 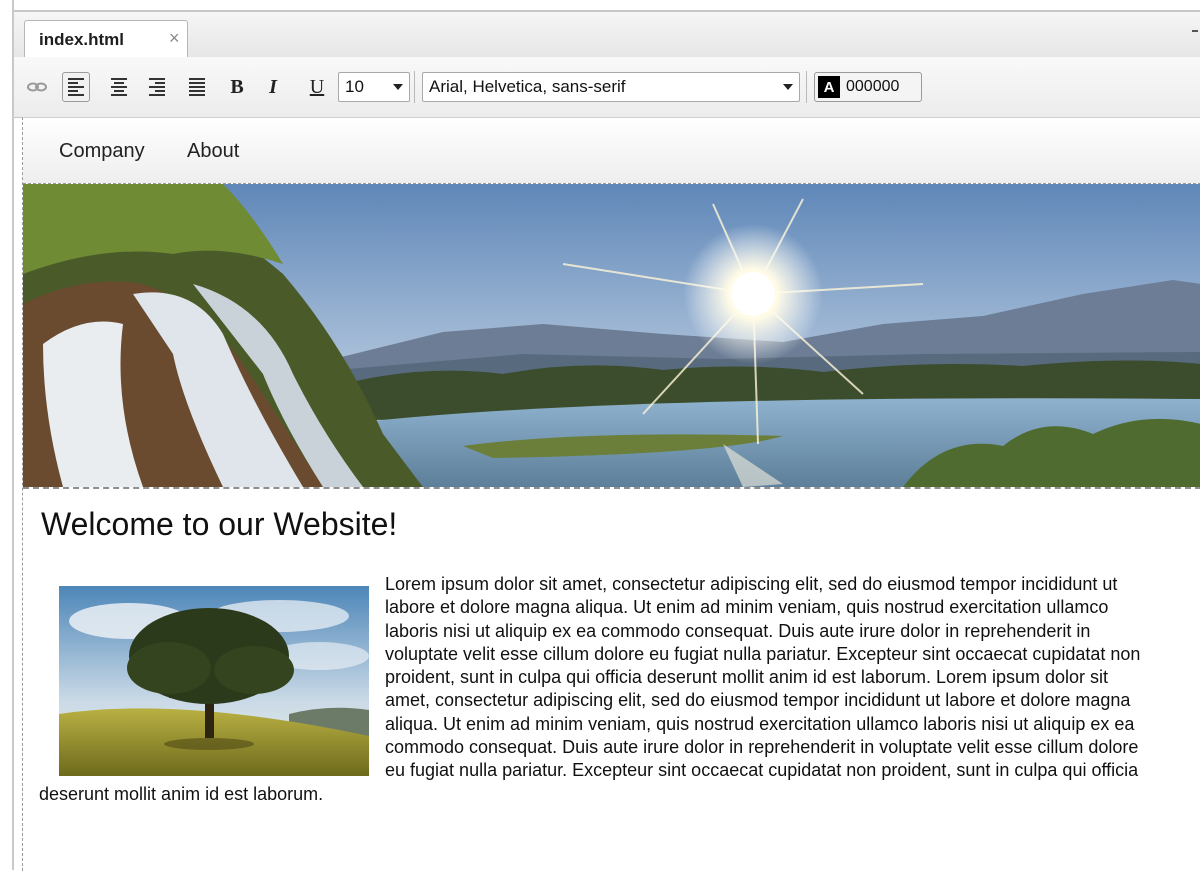 I want to click on underline-button: U, so click(x=317, y=87).